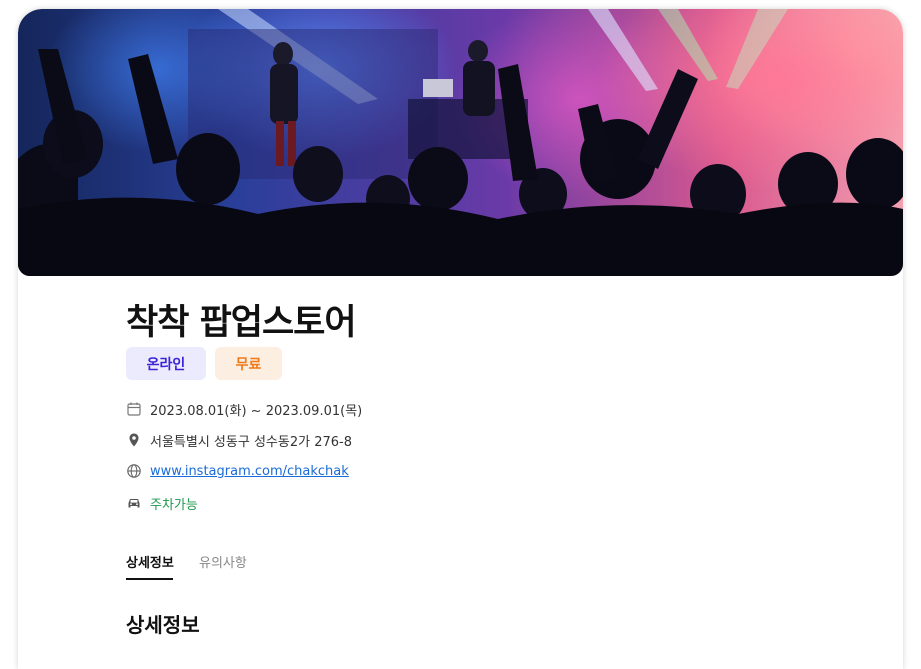 This screenshot has height=669, width=921. What do you see at coordinates (134, 471) in the screenshot?
I see `globe-icon` at bounding box center [134, 471].